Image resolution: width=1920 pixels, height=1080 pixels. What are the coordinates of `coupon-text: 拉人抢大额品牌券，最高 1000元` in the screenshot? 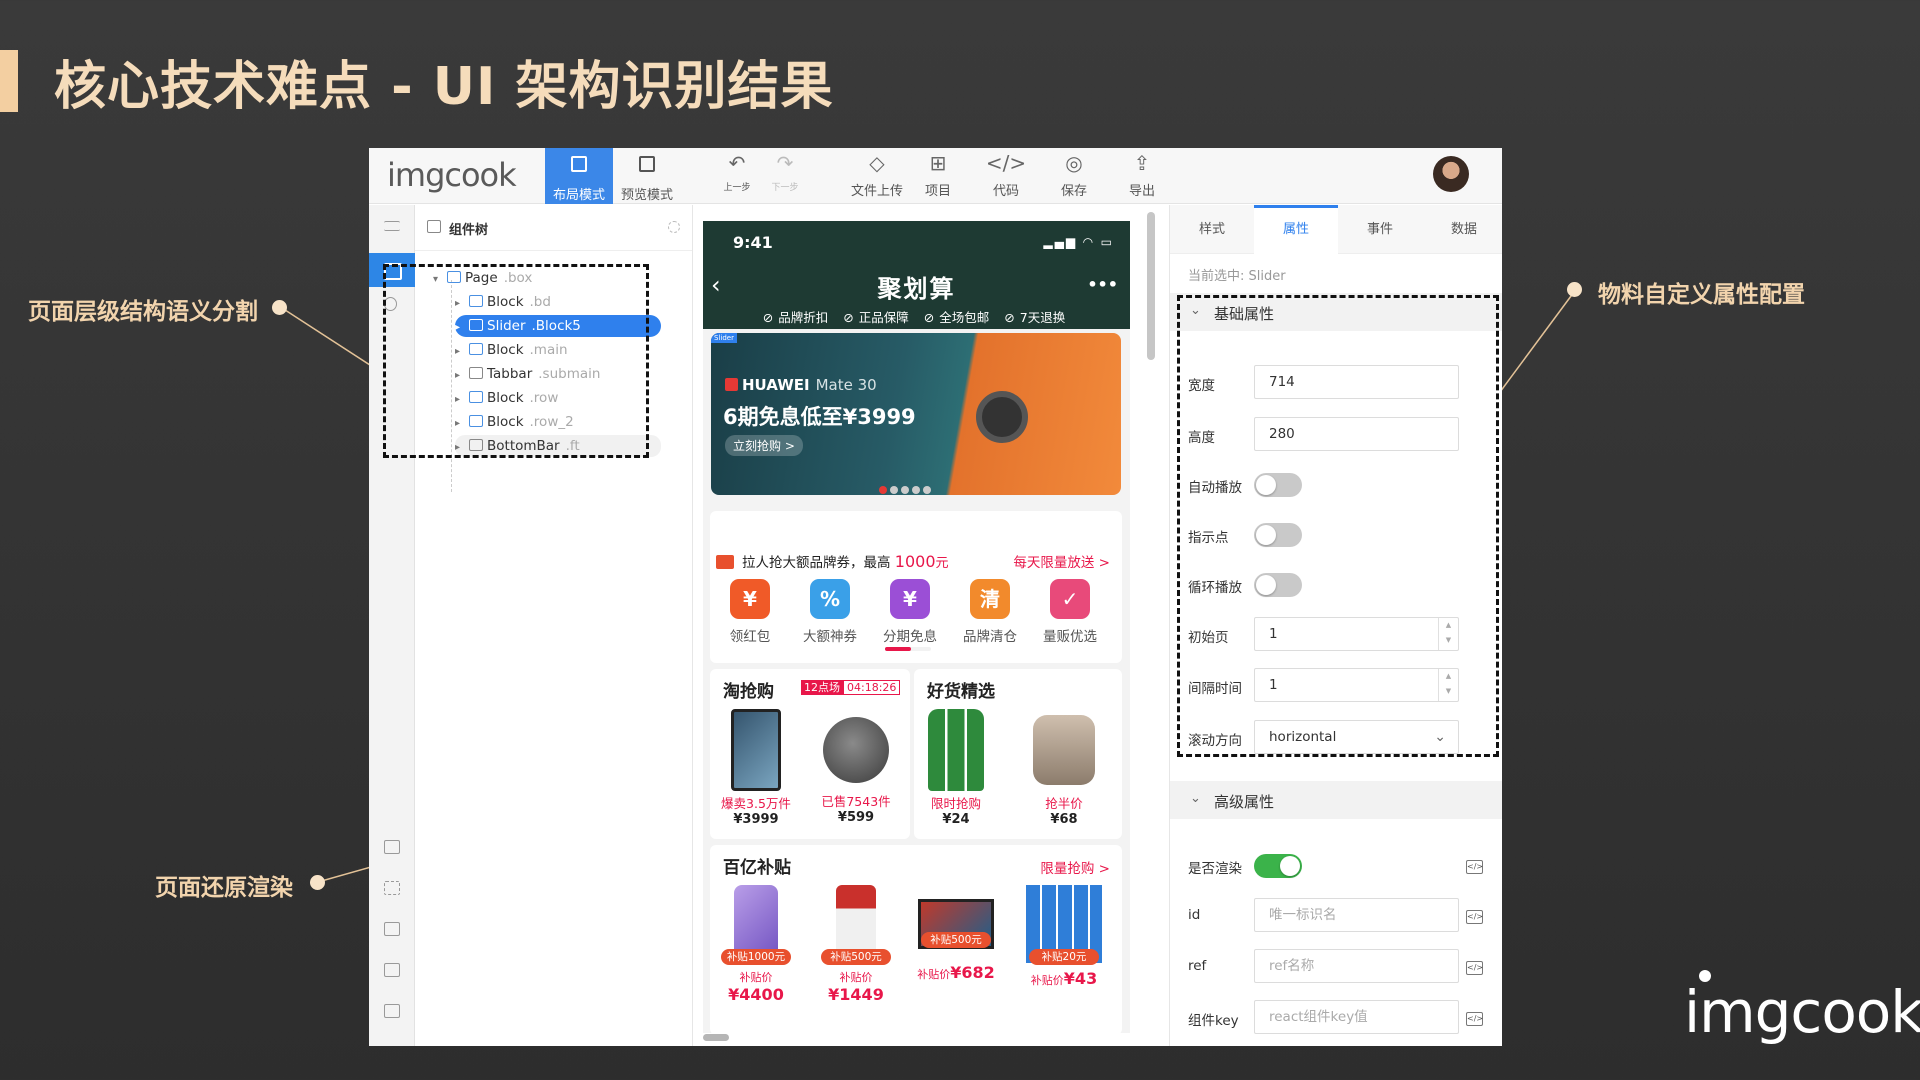 It's located at (832, 561).